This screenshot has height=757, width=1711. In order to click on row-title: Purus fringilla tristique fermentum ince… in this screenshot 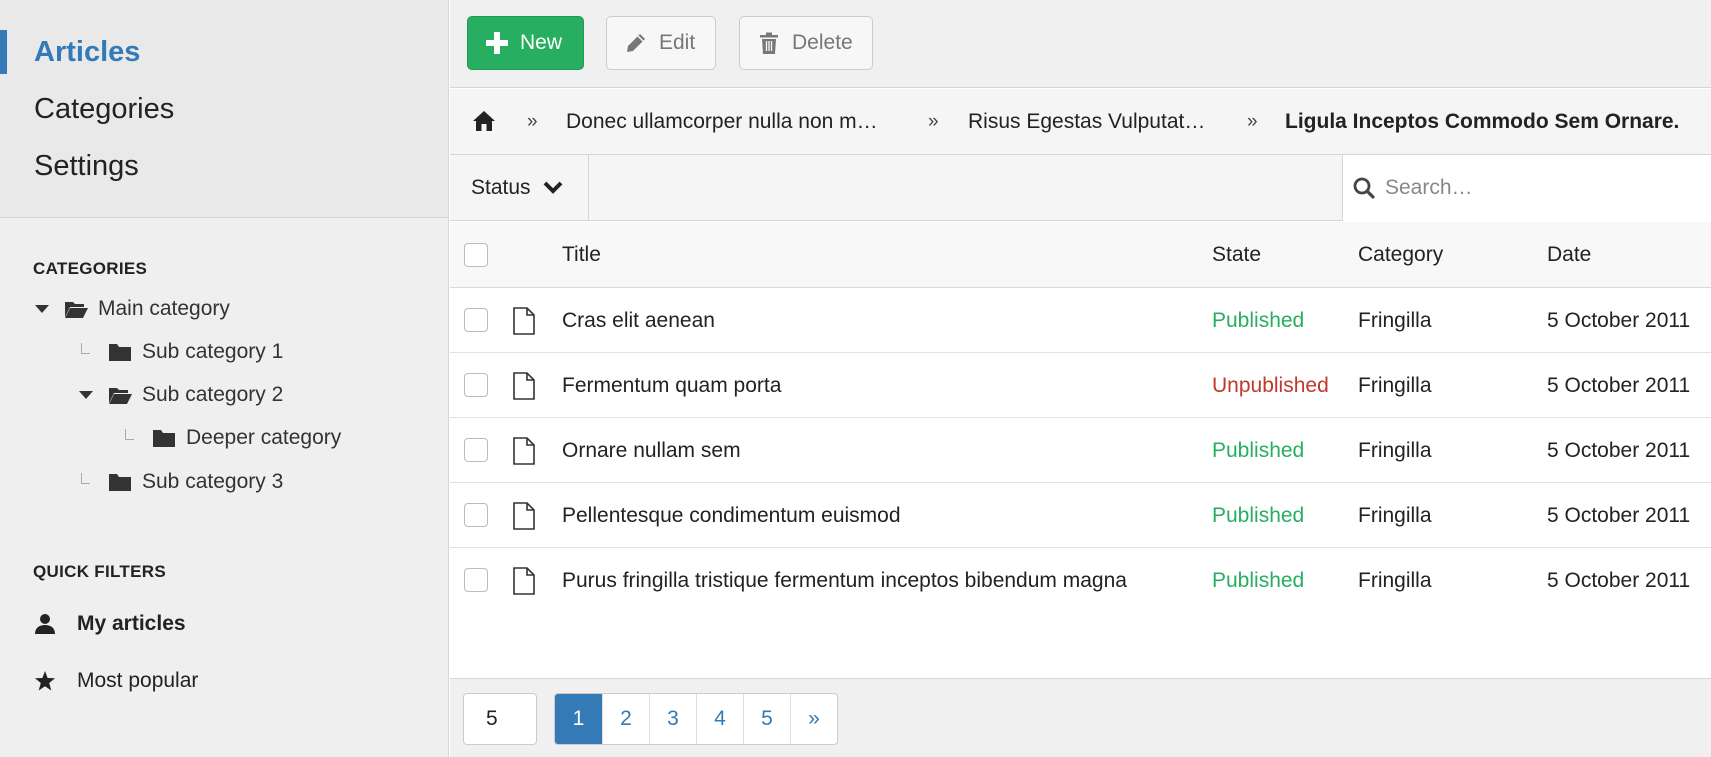, I will do `click(844, 580)`.